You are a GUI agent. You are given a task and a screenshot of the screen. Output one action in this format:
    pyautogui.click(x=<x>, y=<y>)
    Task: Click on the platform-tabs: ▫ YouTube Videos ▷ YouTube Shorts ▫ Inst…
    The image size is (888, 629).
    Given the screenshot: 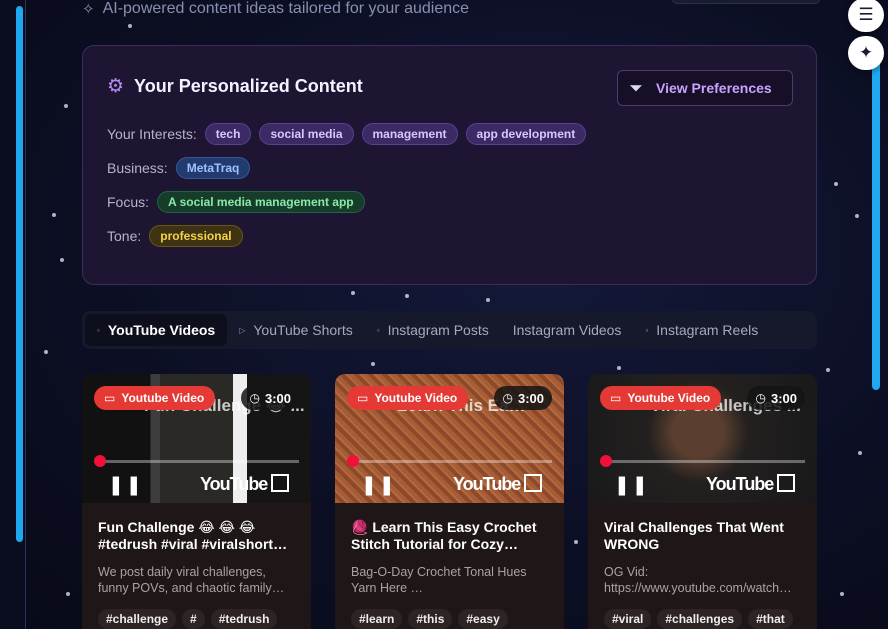 What is the action you would take?
    pyautogui.click(x=449, y=330)
    